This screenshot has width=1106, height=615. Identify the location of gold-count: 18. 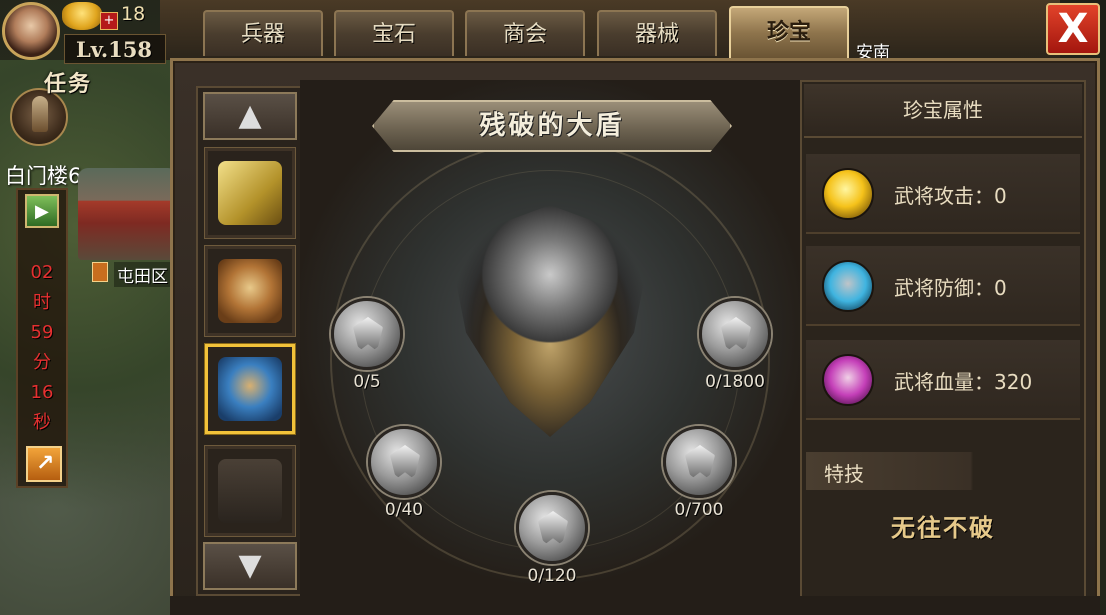
(133, 14).